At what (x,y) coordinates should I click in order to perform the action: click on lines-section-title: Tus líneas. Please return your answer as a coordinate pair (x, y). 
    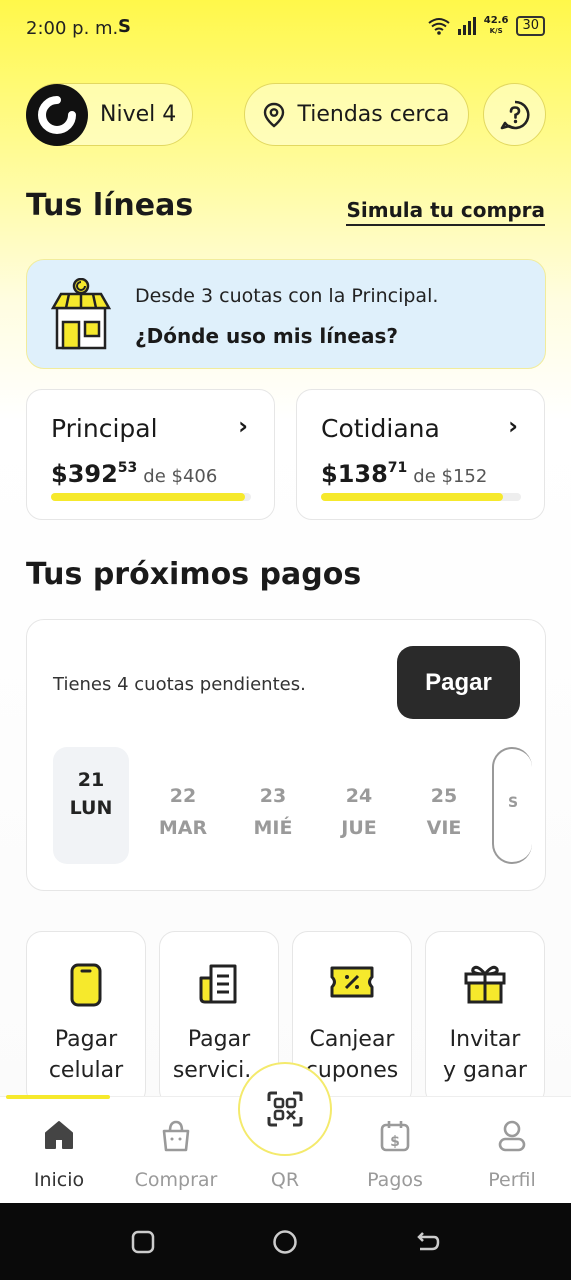
    Looking at the image, I should click on (110, 205).